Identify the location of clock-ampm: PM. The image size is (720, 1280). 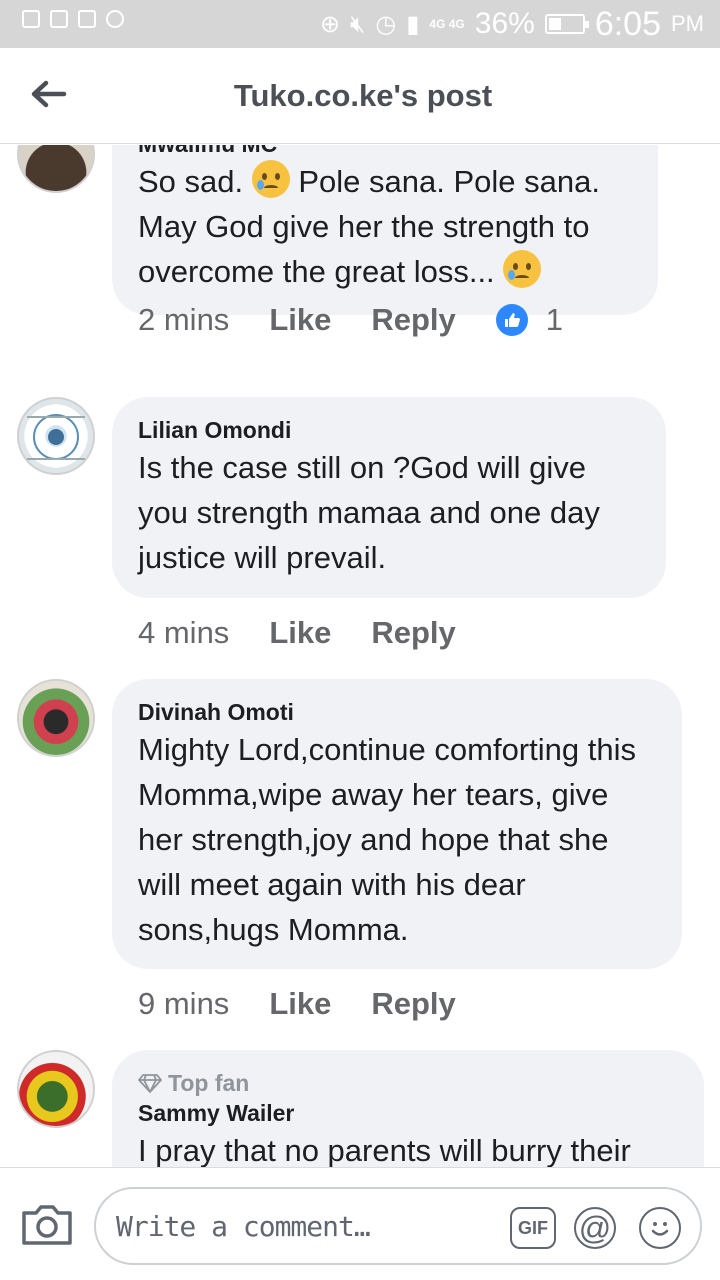
(687, 23).